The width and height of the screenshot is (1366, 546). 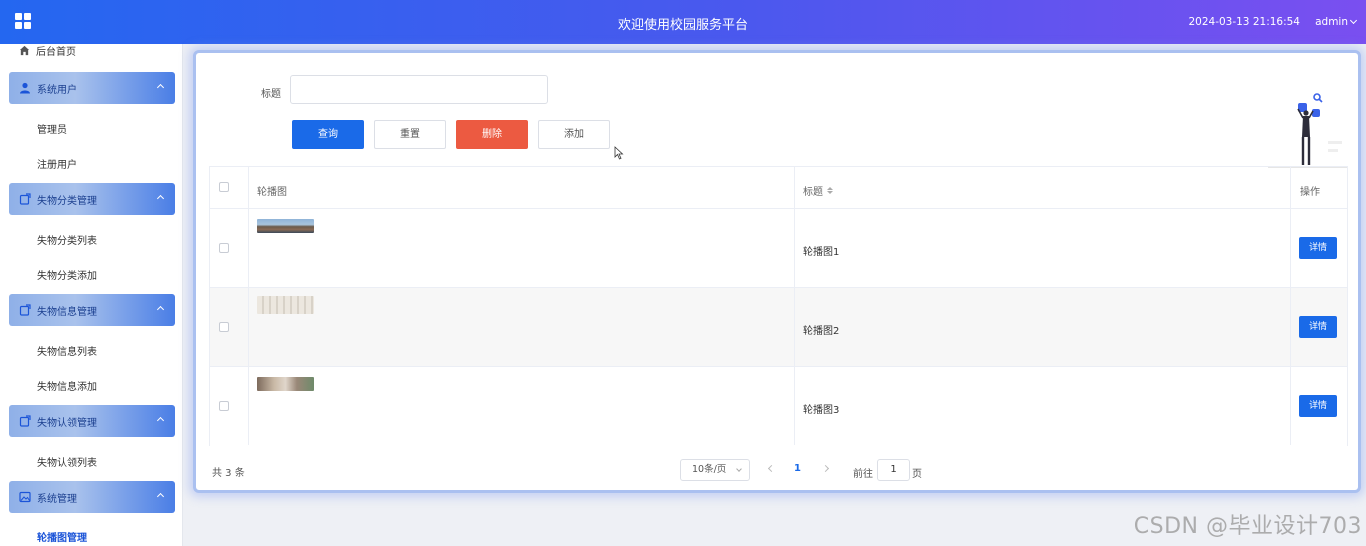 I want to click on next-page-icon, so click(x=827, y=469).